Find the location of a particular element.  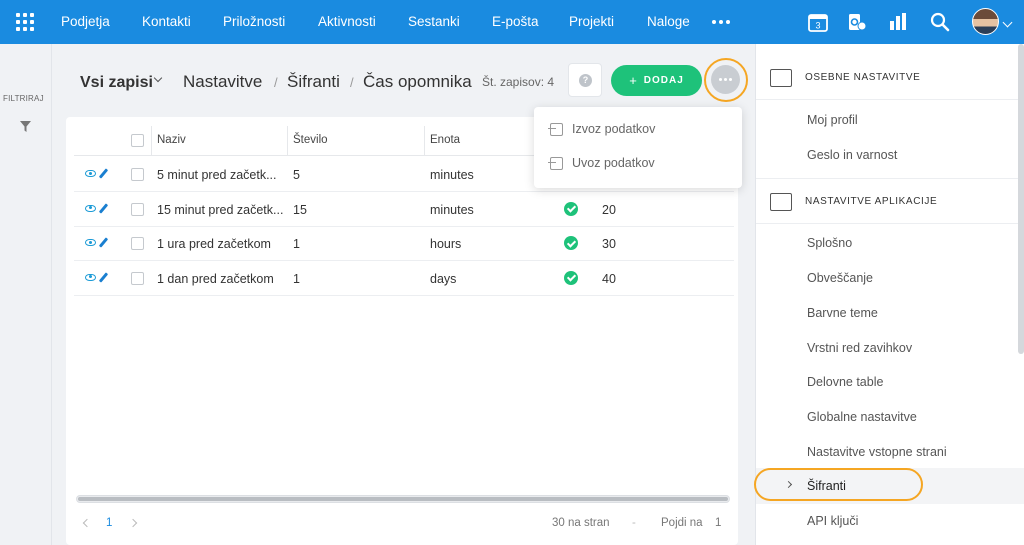

table-row: 1 dan pred začetkom 1 days 40 is located at coordinates (404, 278).